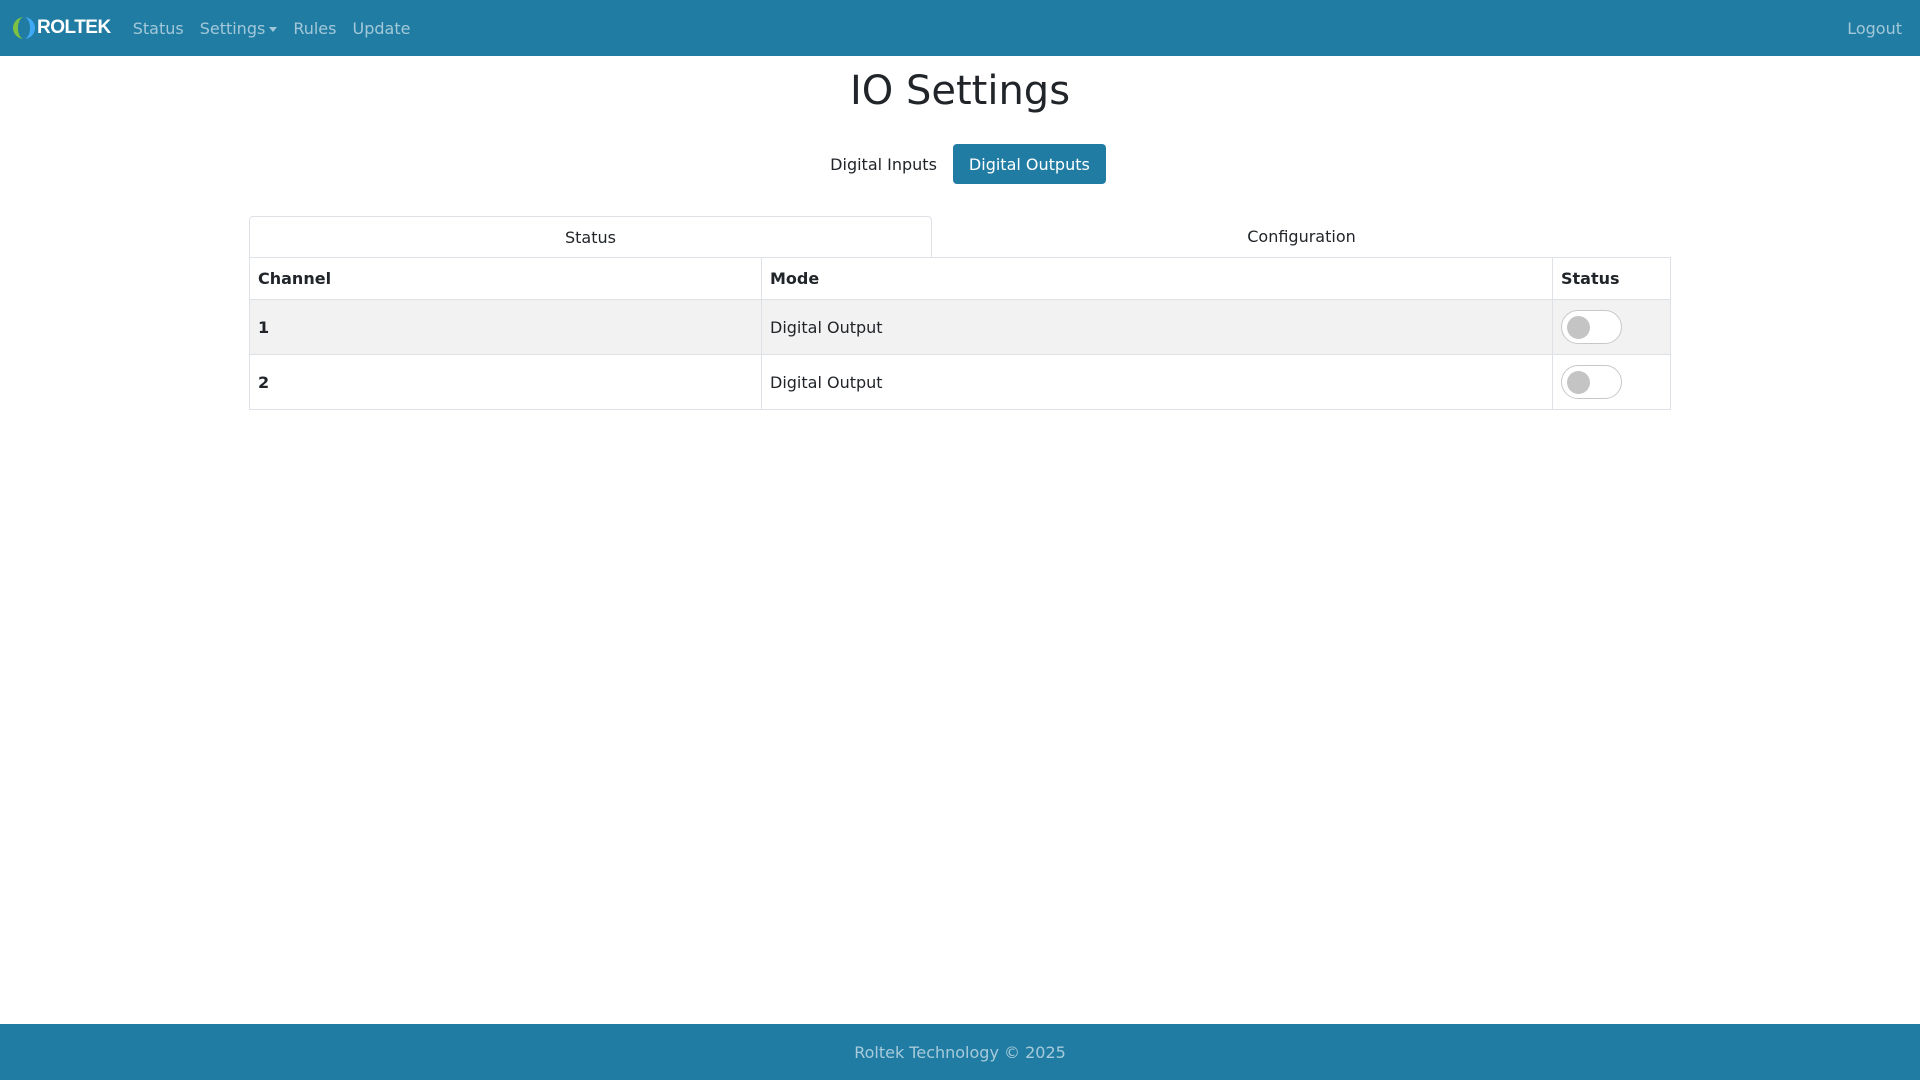  I want to click on page-title: IO Settings, so click(960, 91).